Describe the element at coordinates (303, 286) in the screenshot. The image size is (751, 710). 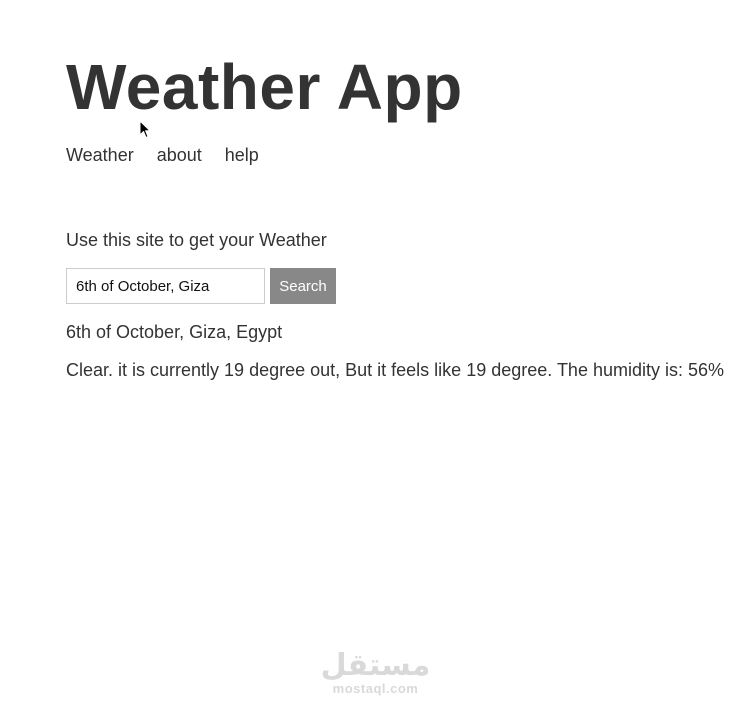
I see `search-button: Search` at that location.